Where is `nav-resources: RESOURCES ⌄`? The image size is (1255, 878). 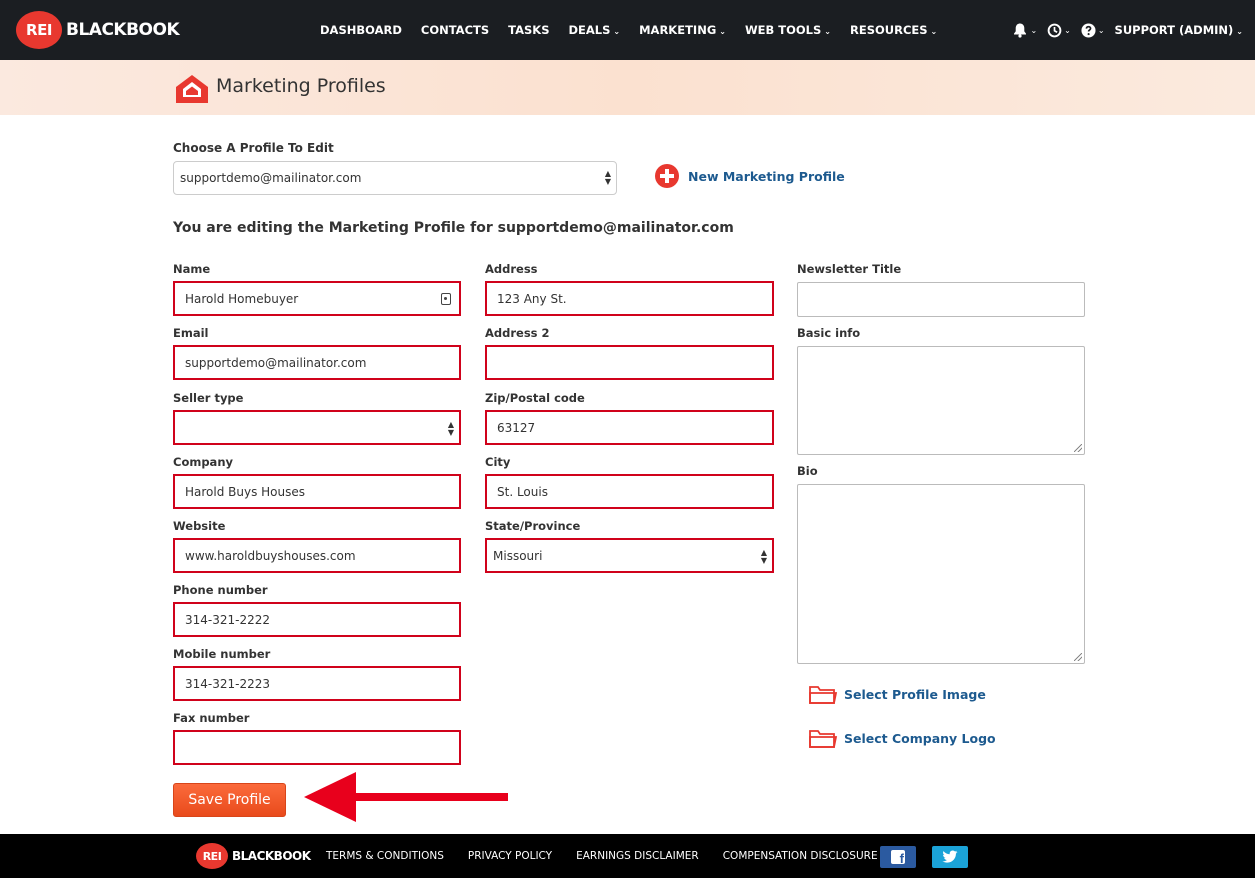
nav-resources: RESOURCES ⌄ is located at coordinates (893, 30).